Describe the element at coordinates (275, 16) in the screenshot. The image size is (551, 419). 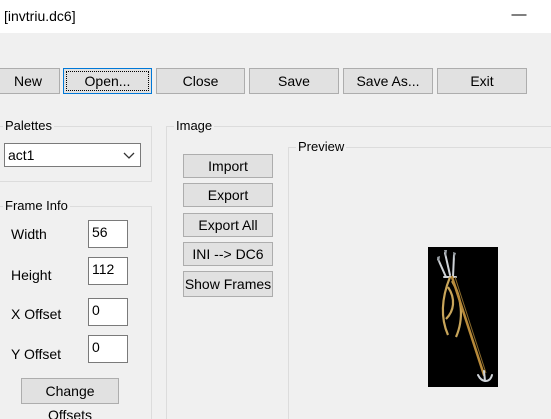
I see `title-bar: [invtriu.dc6] —` at that location.